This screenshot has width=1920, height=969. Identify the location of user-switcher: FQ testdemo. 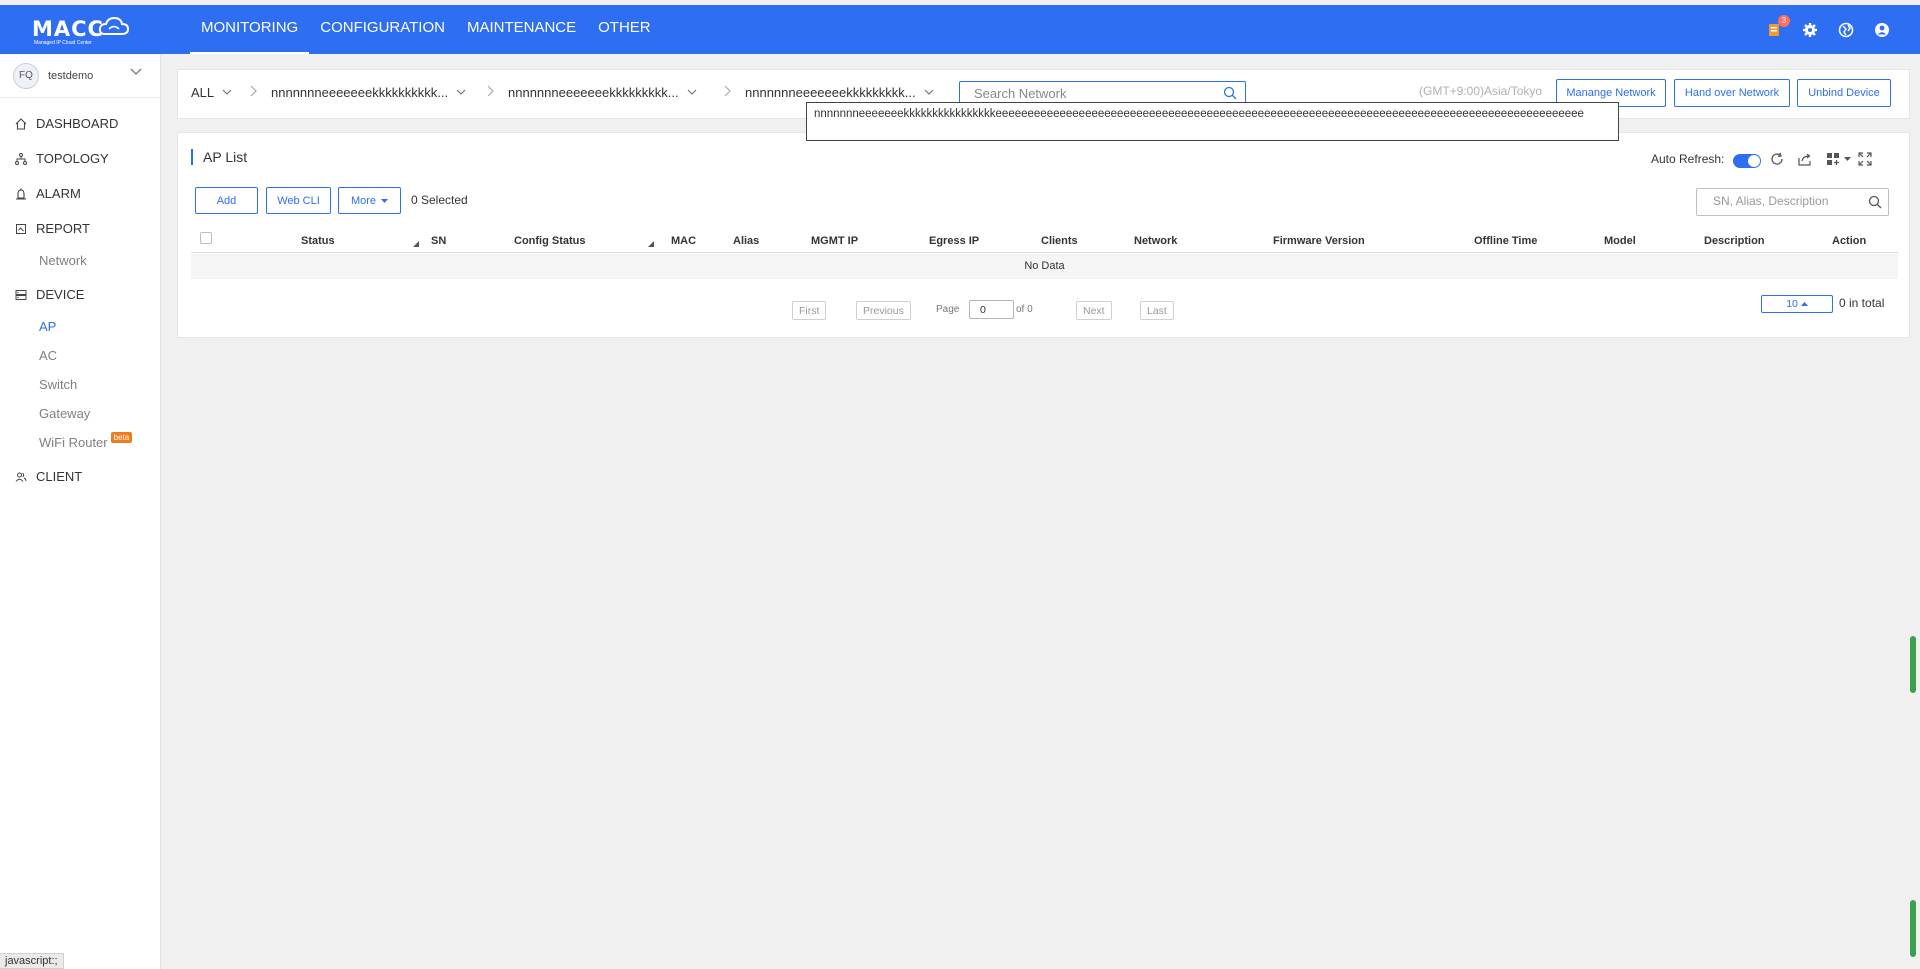
(80, 76).